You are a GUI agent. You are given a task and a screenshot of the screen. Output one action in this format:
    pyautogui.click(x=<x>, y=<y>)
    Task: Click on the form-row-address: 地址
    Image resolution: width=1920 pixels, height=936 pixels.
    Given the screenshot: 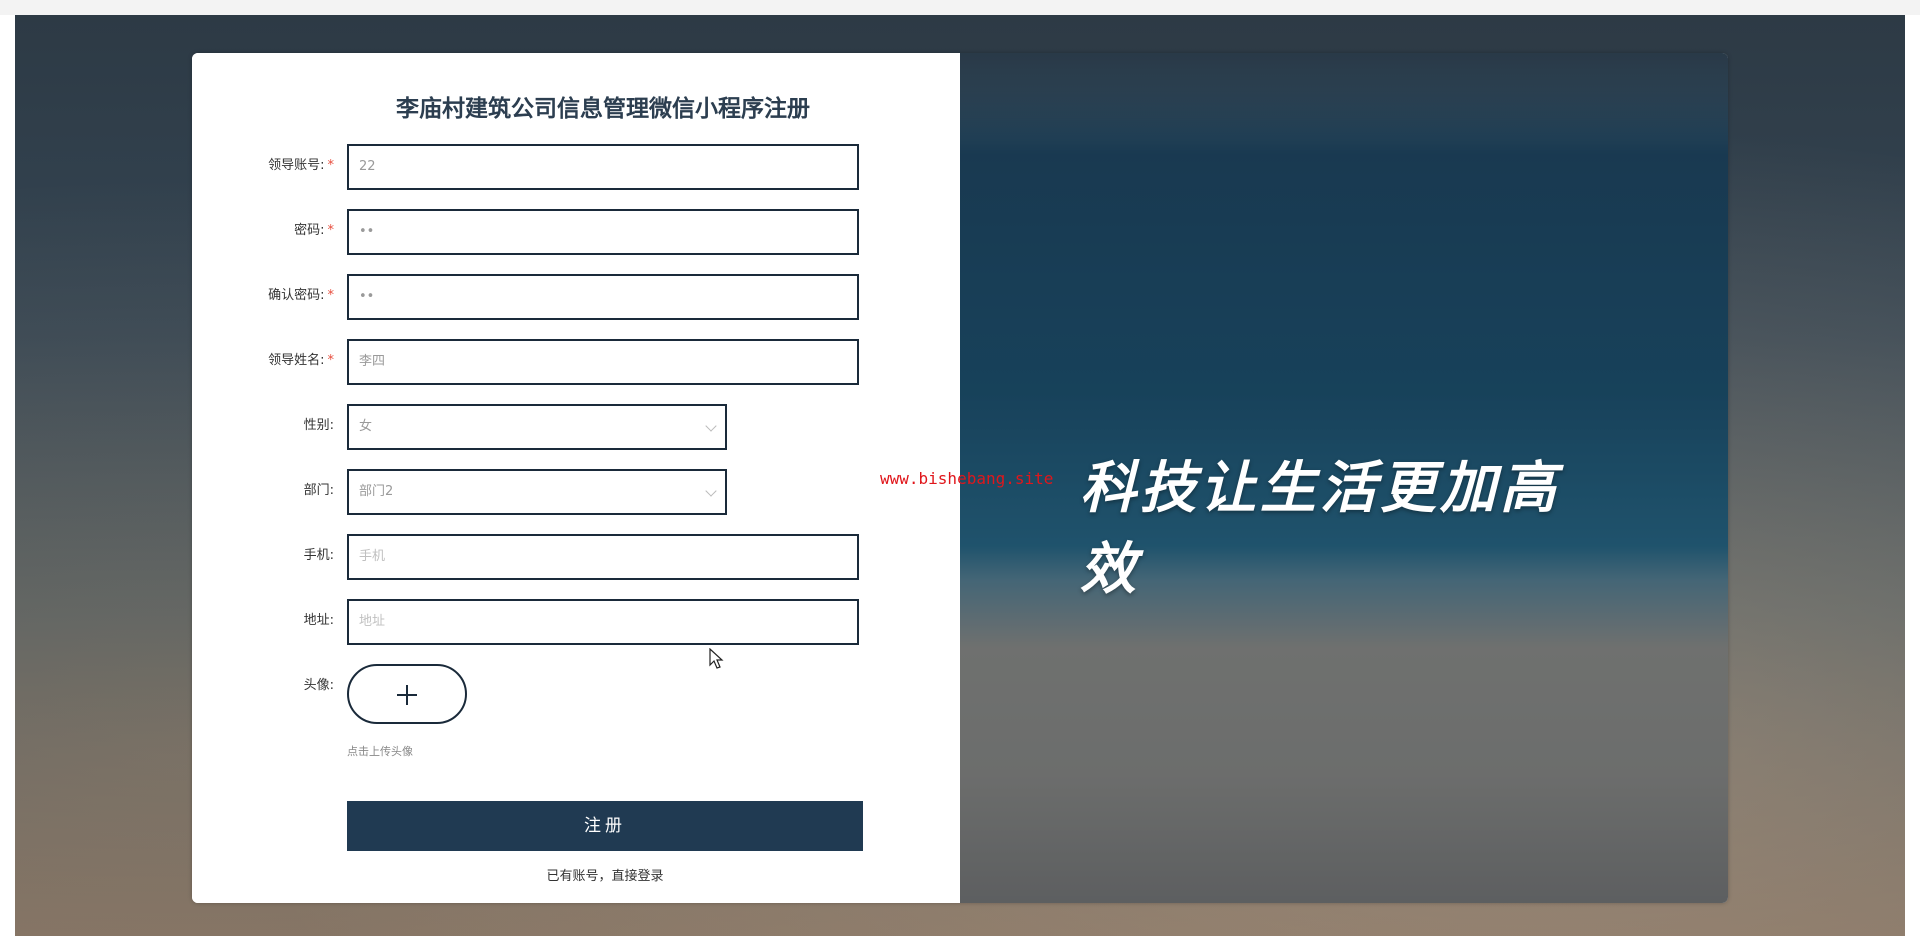 What is the action you would take?
    pyautogui.click(x=576, y=624)
    